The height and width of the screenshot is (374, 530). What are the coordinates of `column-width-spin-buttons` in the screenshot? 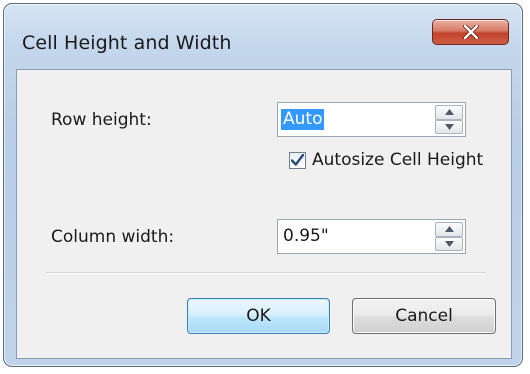 It's located at (449, 236).